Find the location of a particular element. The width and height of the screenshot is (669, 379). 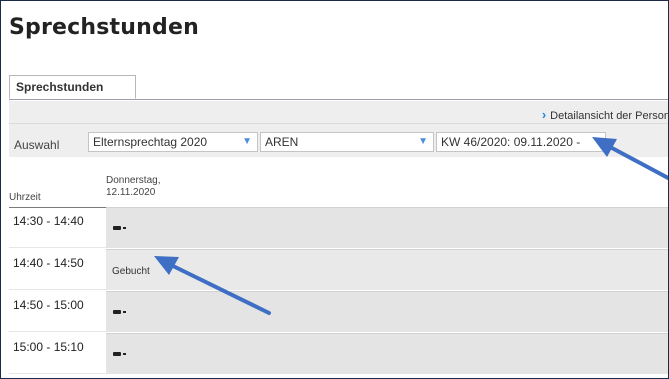

page-title: Sprechstunden is located at coordinates (104, 27).